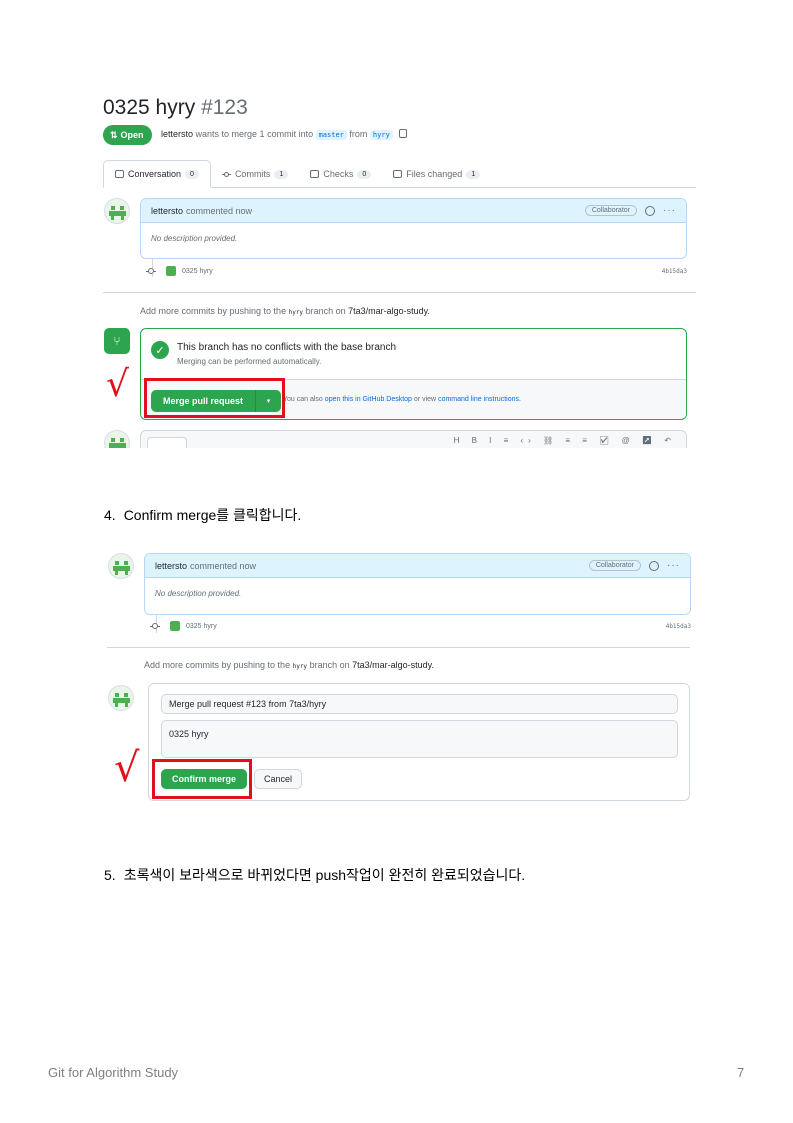  I want to click on pr-title-text: 0325 hyry, so click(149, 107).